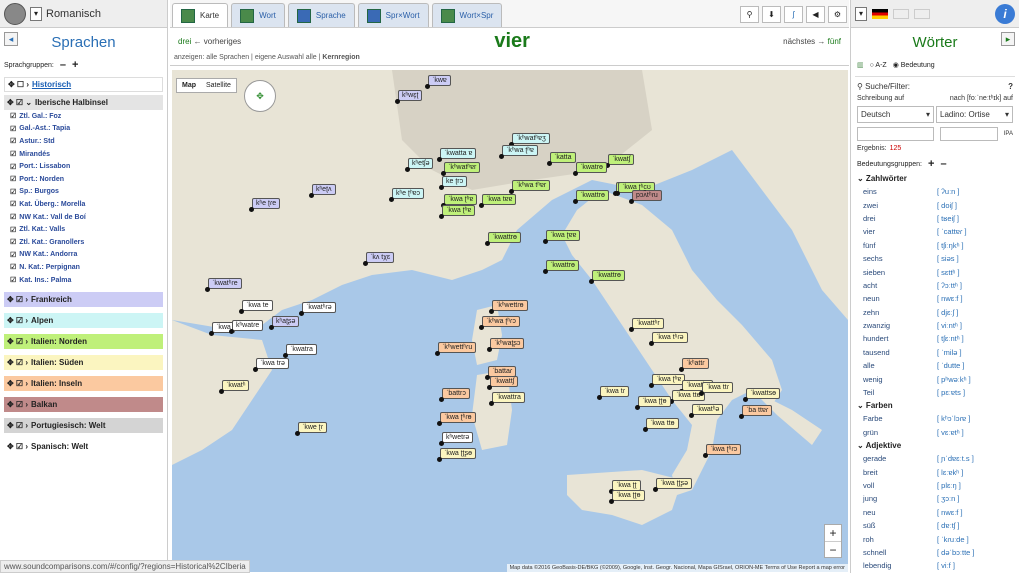  I want to click on map-marker: ˈkʰwa ʈʰɐ, so click(518, 152).